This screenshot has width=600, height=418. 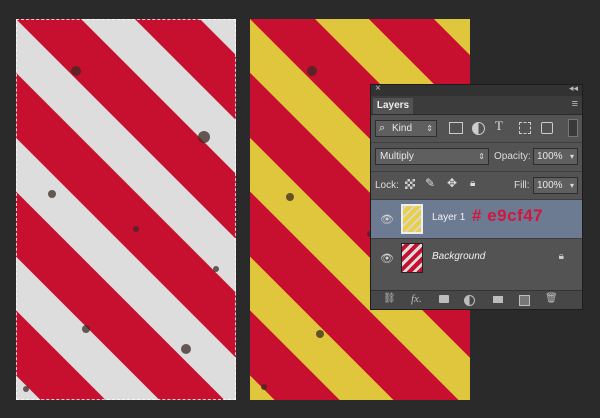 What do you see at coordinates (378, 88) in the screenshot?
I see `close-icon: ×` at bounding box center [378, 88].